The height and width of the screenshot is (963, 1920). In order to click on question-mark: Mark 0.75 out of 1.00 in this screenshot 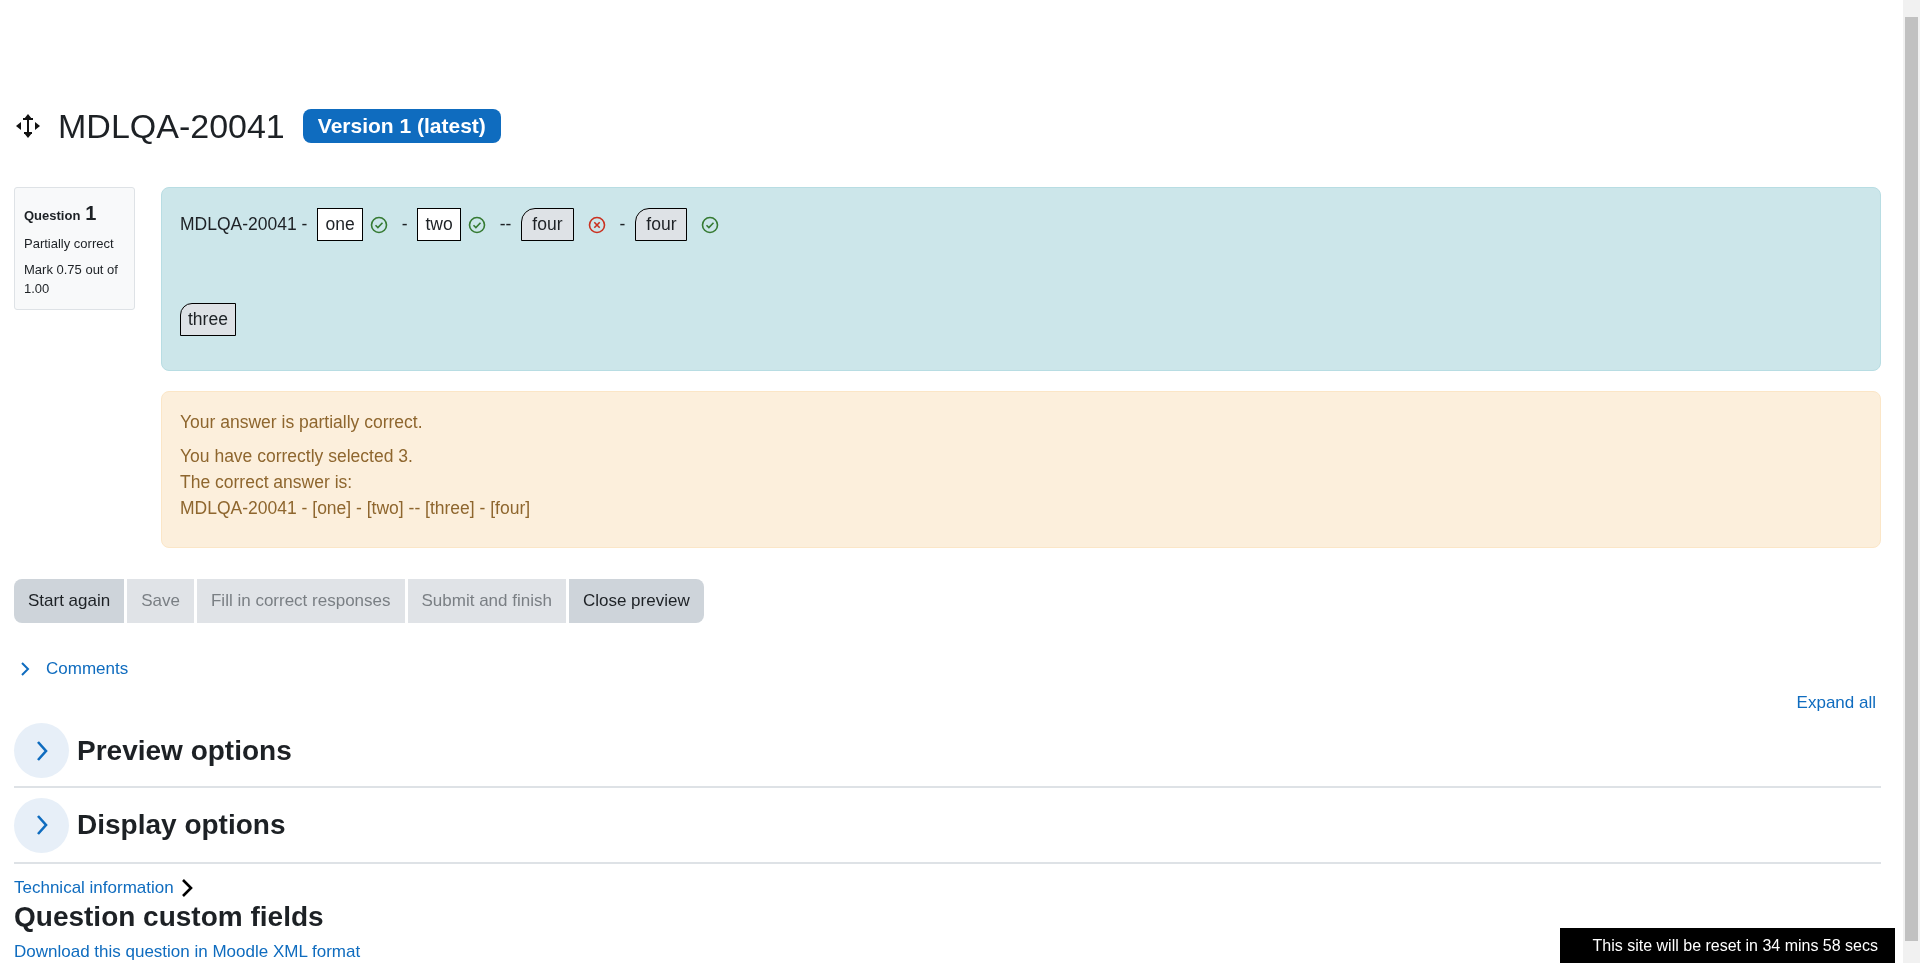, I will do `click(71, 279)`.